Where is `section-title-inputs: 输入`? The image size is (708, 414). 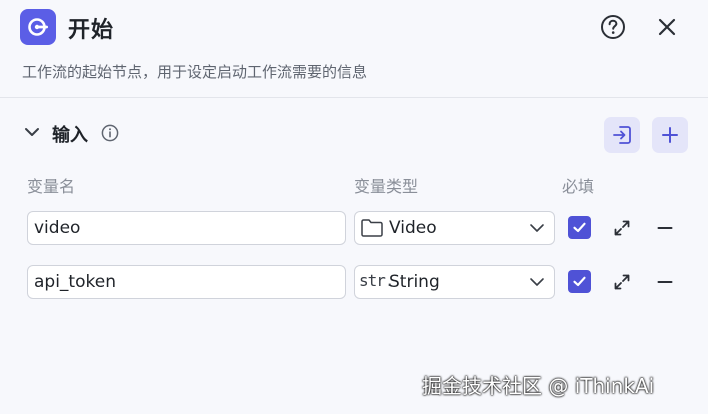 section-title-inputs: 输入 is located at coordinates (70, 135).